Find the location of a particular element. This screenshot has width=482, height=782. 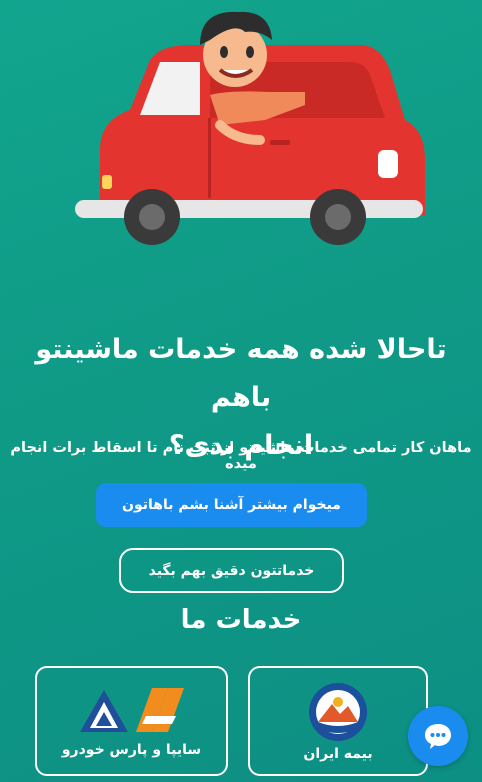

chat-button is located at coordinates (438, 736).